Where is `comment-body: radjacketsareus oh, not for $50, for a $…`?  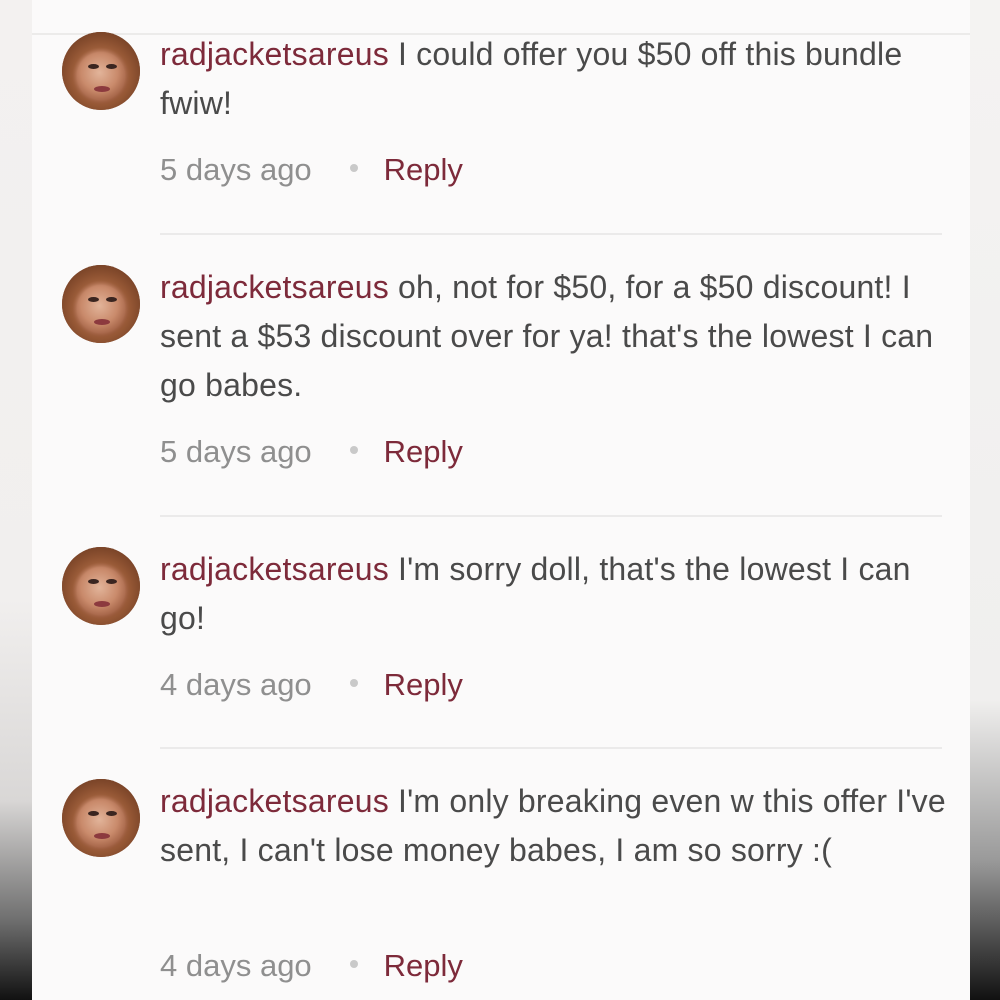
comment-body: radjacketsareus oh, not for $50, for a $… is located at coordinates (555, 336).